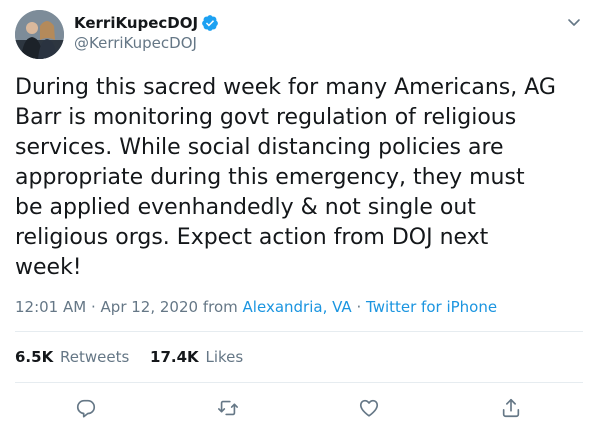 The image size is (598, 432). I want to click on share-icon, so click(511, 408).